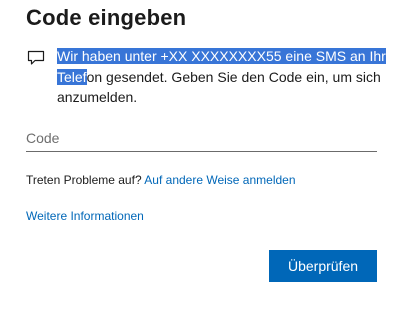 Image resolution: width=413 pixels, height=309 pixels. Describe the element at coordinates (84, 180) in the screenshot. I see `problems-prompt: Treten Probleme auf?` at that location.